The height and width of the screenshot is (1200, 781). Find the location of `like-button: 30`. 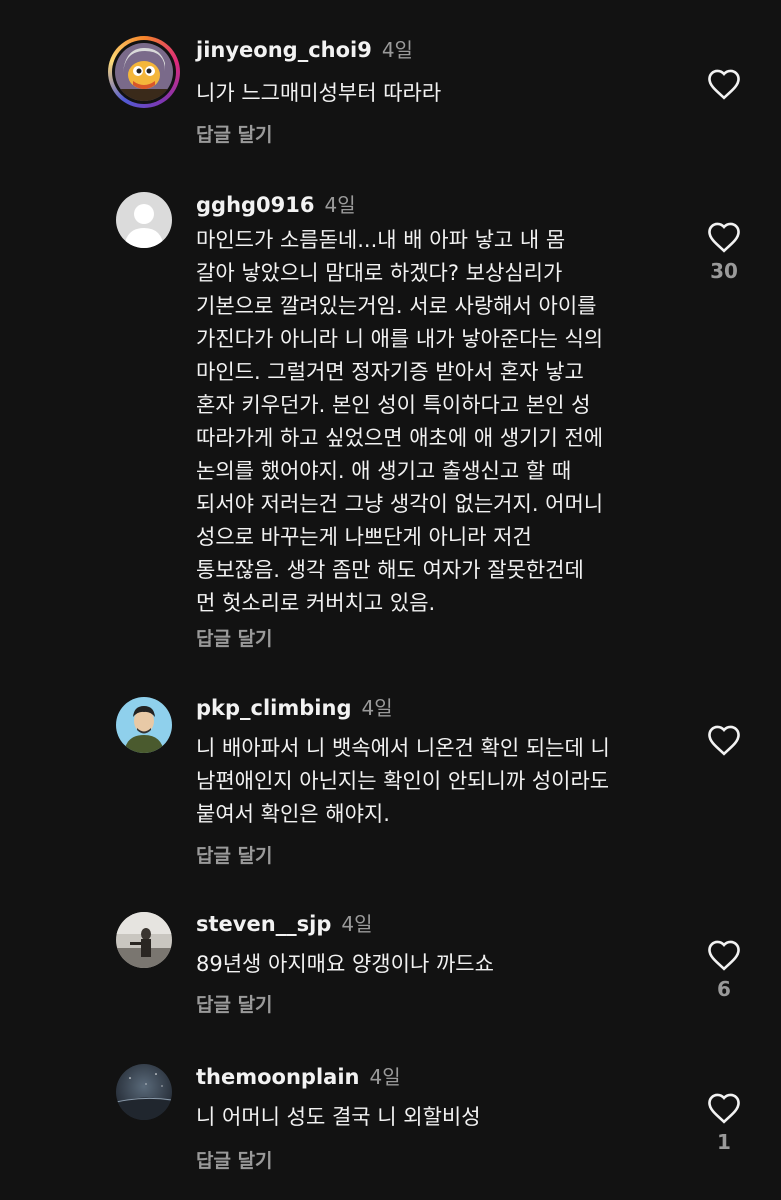

like-button: 30 is located at coordinates (724, 252).